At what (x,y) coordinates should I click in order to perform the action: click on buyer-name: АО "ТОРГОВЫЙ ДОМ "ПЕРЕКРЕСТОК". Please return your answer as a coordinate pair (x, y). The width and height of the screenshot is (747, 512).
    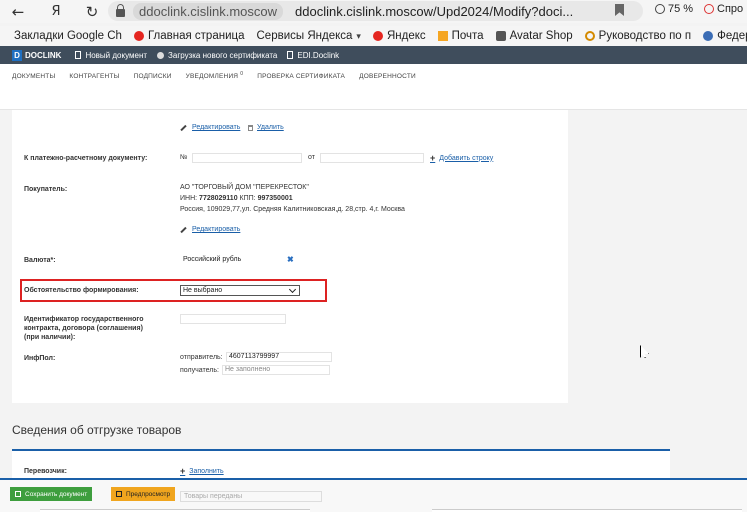
    Looking at the image, I should click on (244, 187).